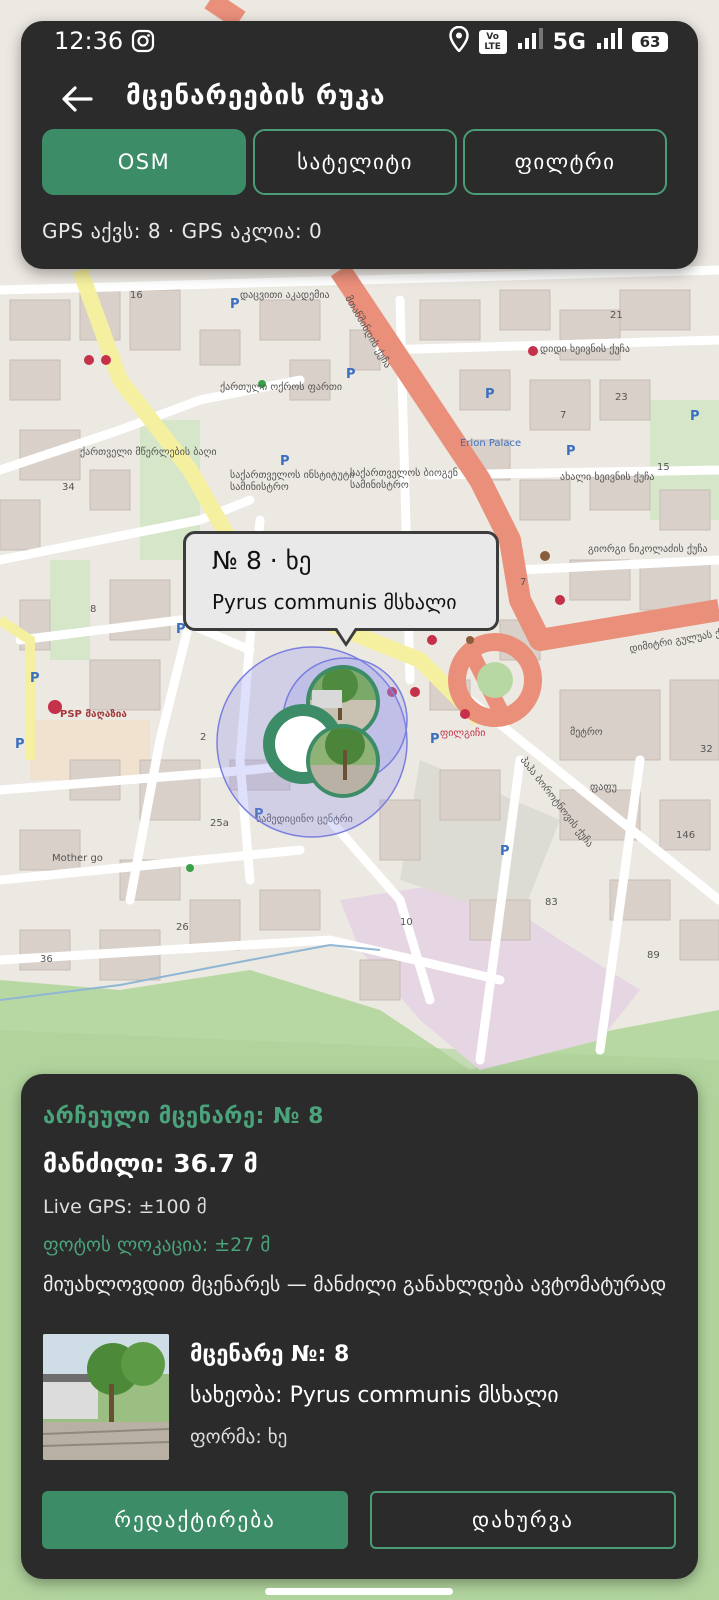 This screenshot has width=719, height=1600. I want to click on svg-text: Erion Palace, so click(490, 443).